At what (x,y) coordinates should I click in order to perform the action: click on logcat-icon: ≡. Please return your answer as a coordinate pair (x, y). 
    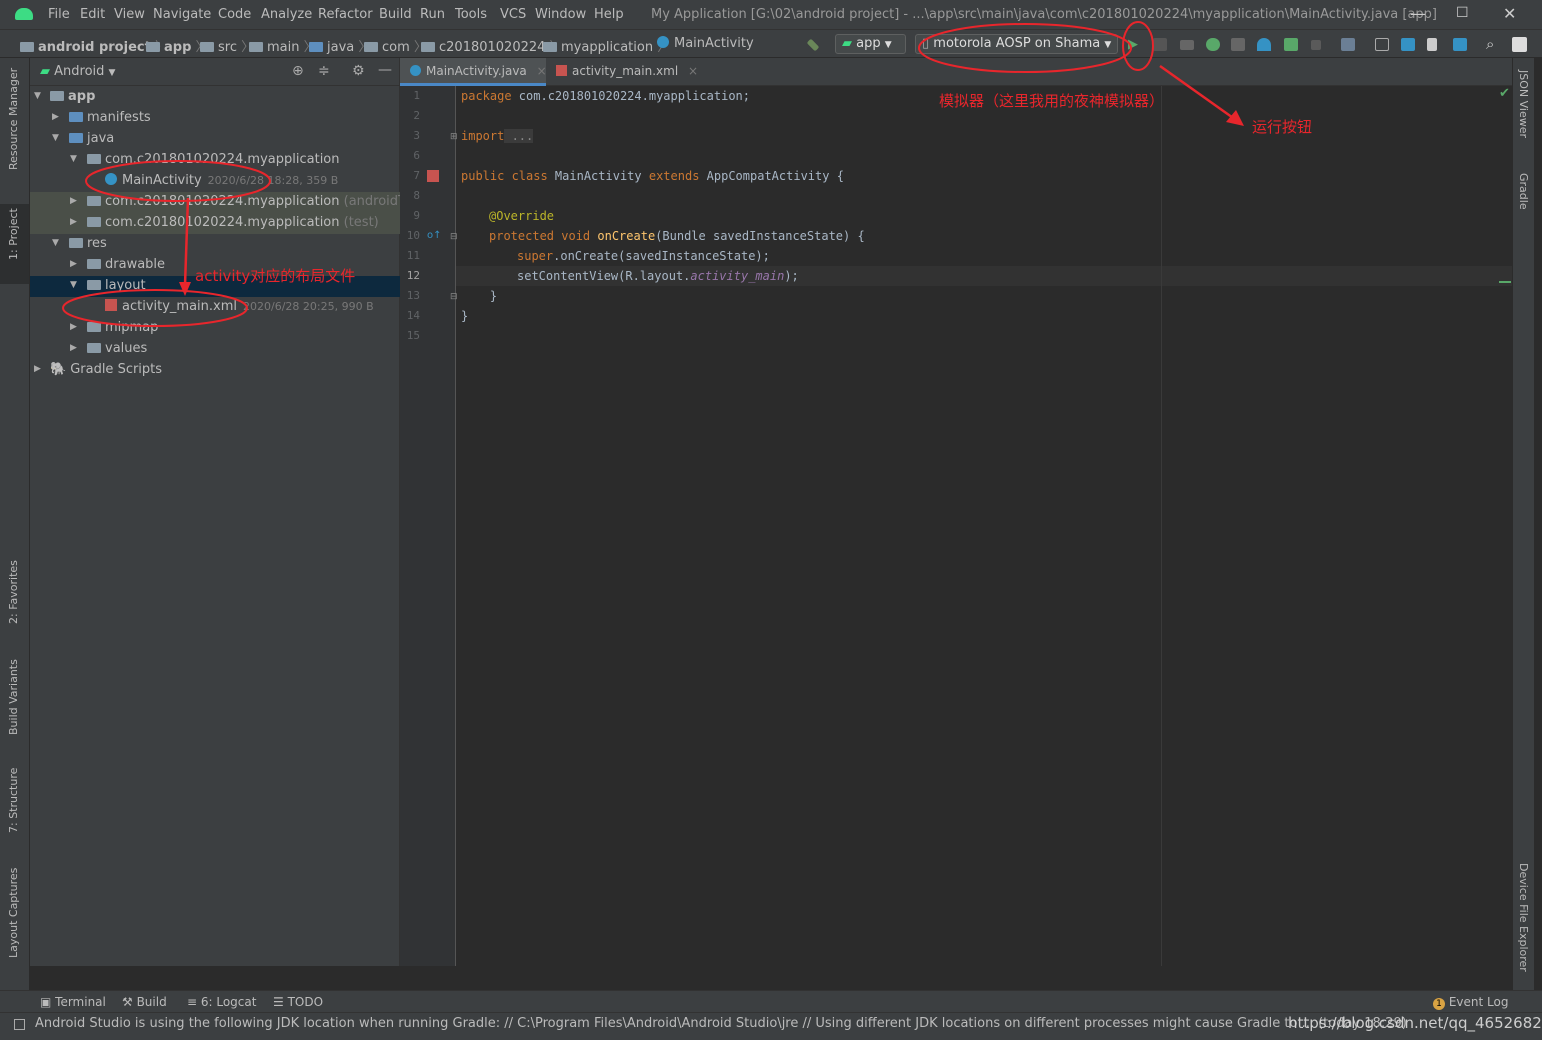
    Looking at the image, I should click on (194, 1002).